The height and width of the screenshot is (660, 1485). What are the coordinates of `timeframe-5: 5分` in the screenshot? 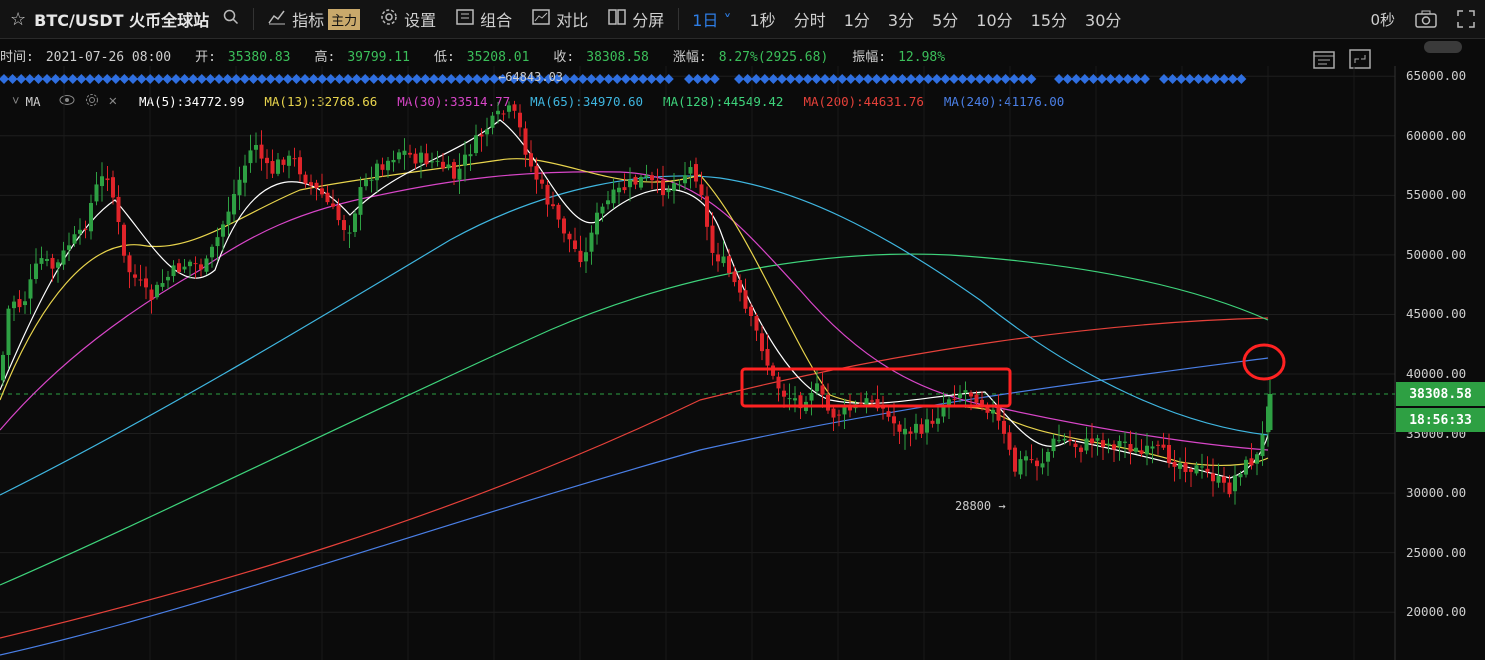 It's located at (945, 19).